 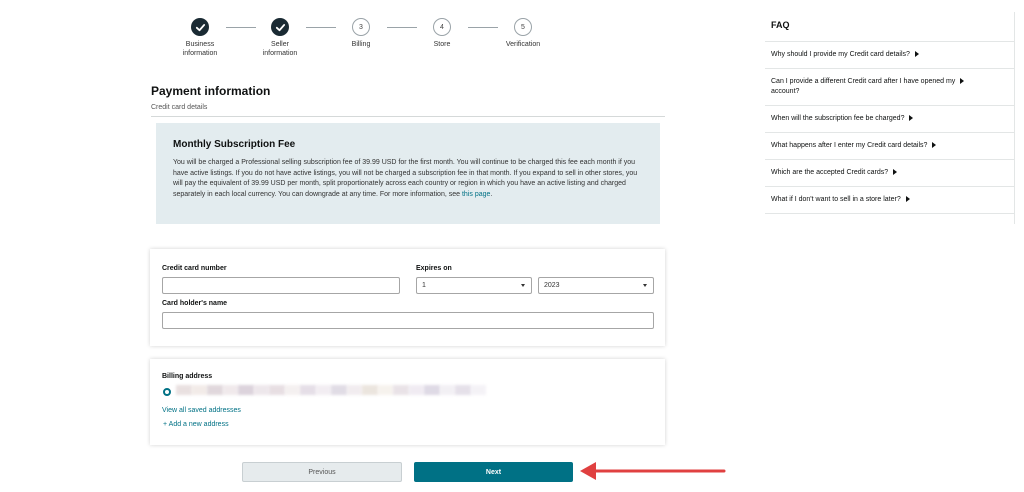 What do you see at coordinates (424, 285) in the screenshot?
I see `expiry-month-value: 1` at bounding box center [424, 285].